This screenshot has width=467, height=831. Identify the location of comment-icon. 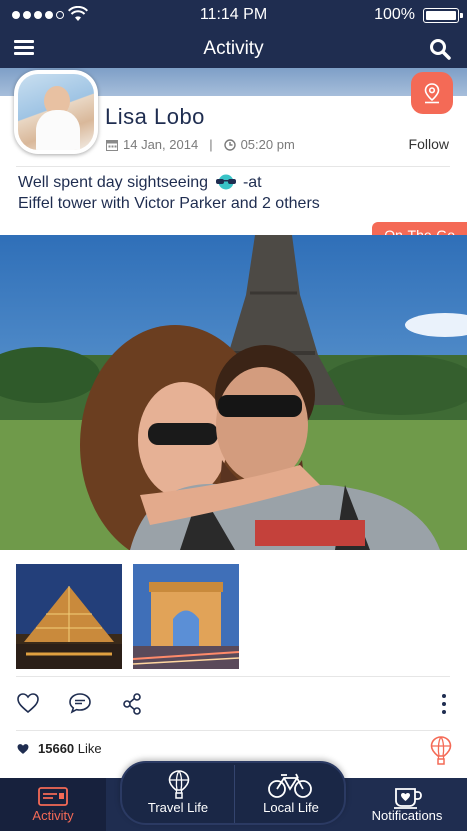
(80, 703).